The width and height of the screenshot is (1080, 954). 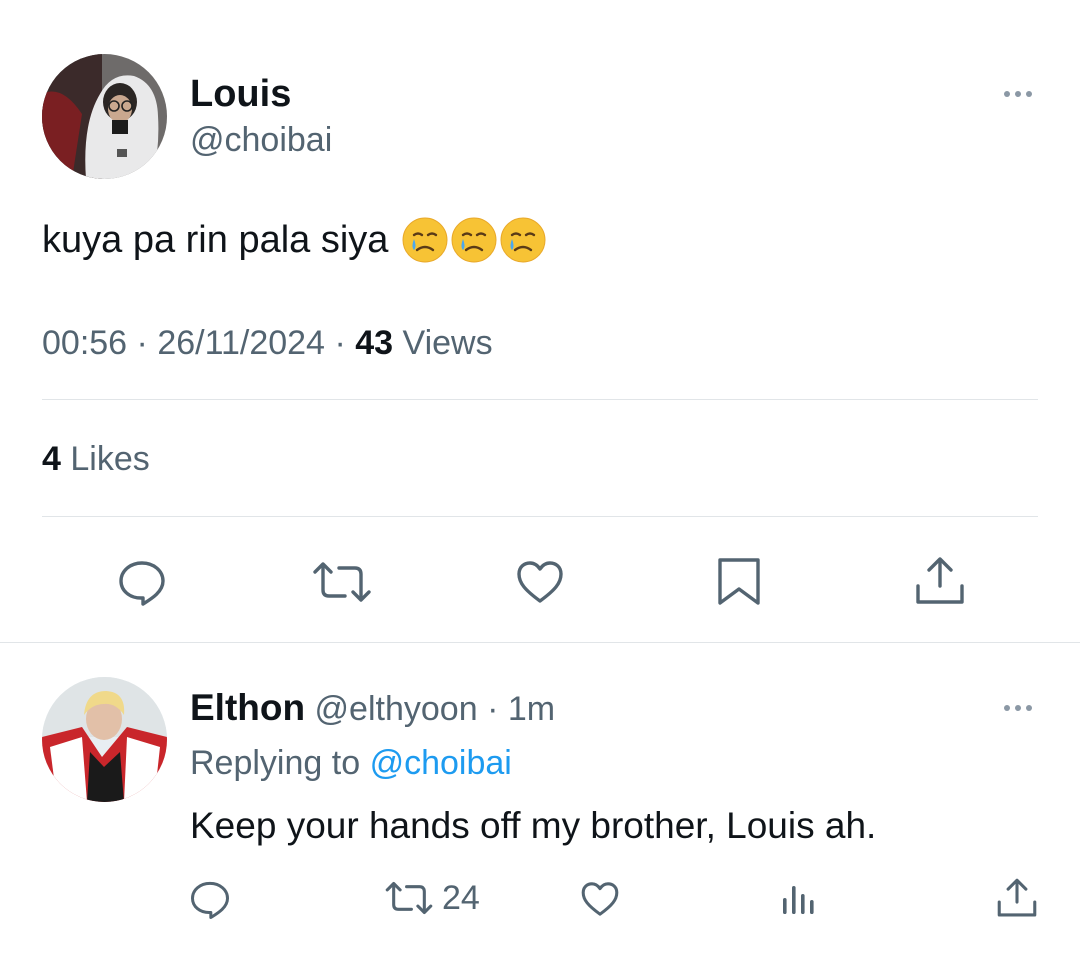 I want to click on likes-stat: 4 Likes, so click(x=96, y=459).